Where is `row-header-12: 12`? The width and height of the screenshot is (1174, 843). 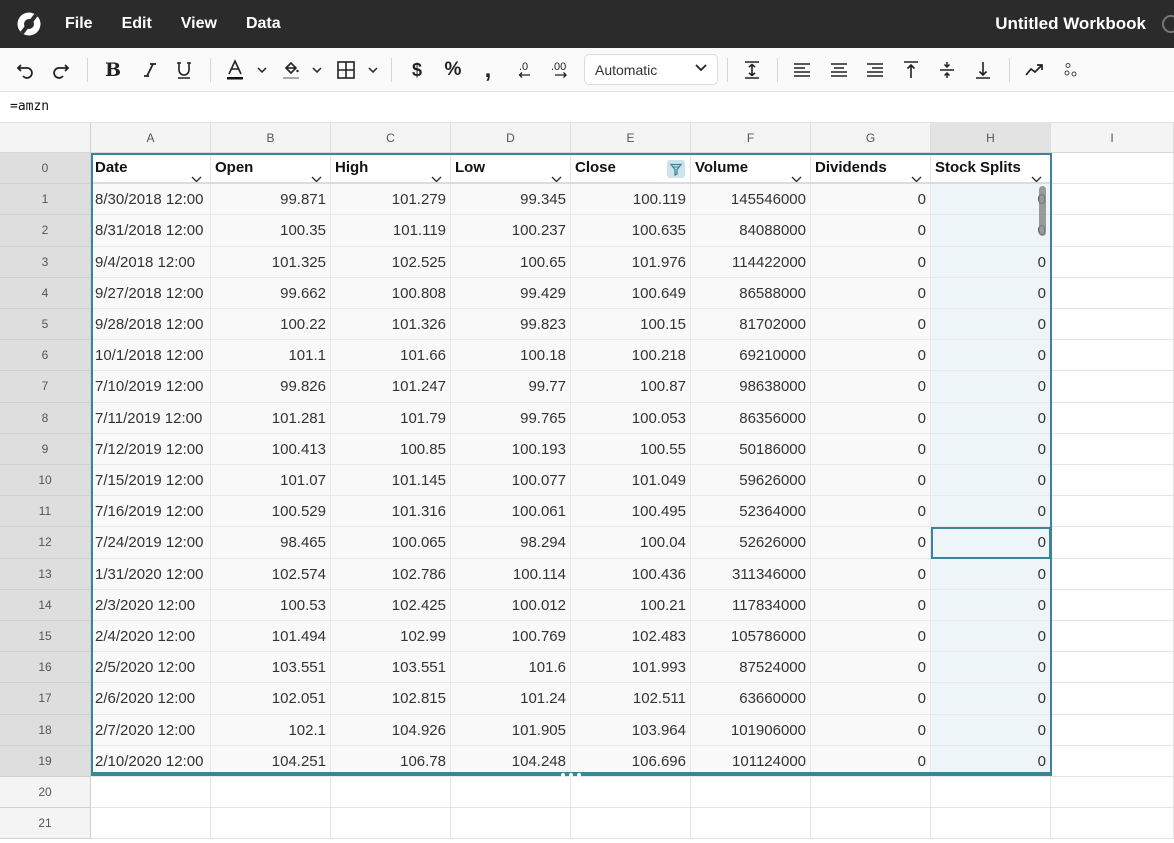
row-header-12: 12 is located at coordinates (45, 543).